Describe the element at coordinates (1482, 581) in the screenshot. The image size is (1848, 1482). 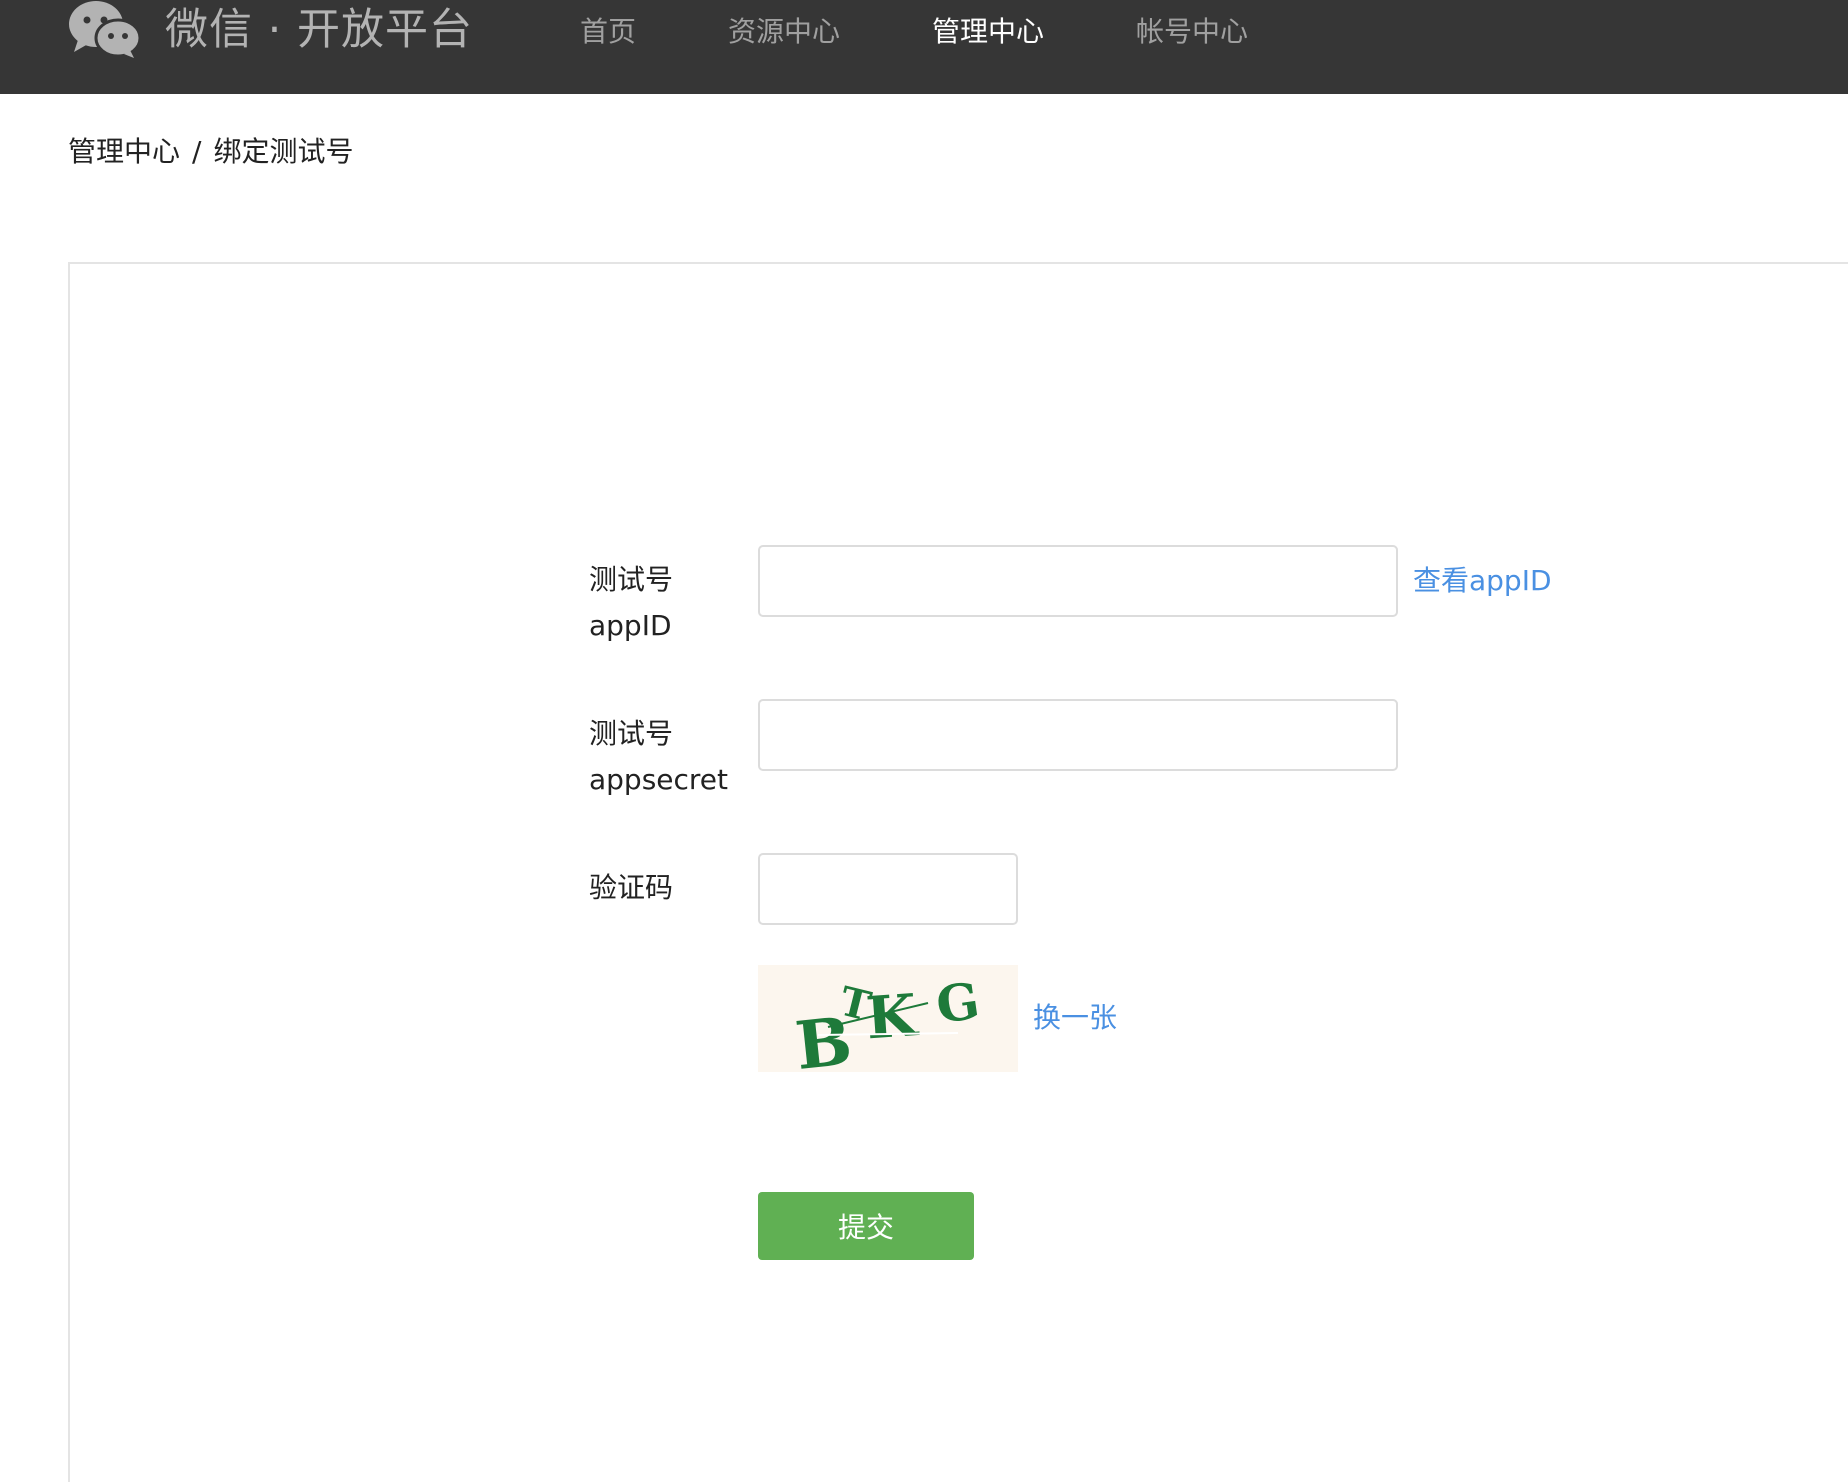
I see `view-appid-link: 查看appID` at that location.